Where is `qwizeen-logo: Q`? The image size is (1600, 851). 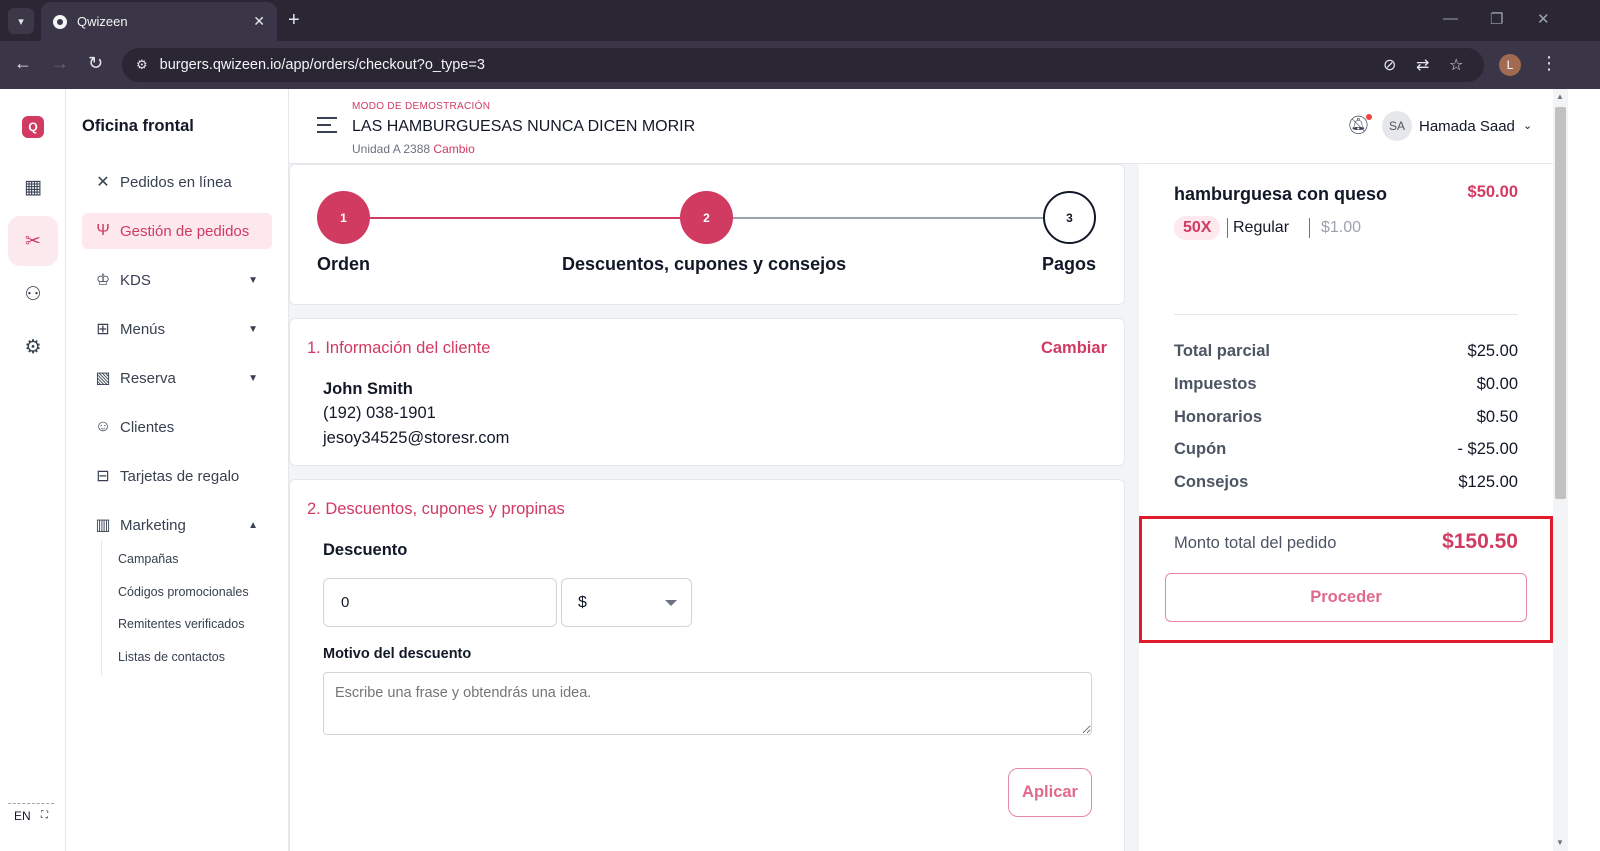 qwizeen-logo: Q is located at coordinates (33, 127).